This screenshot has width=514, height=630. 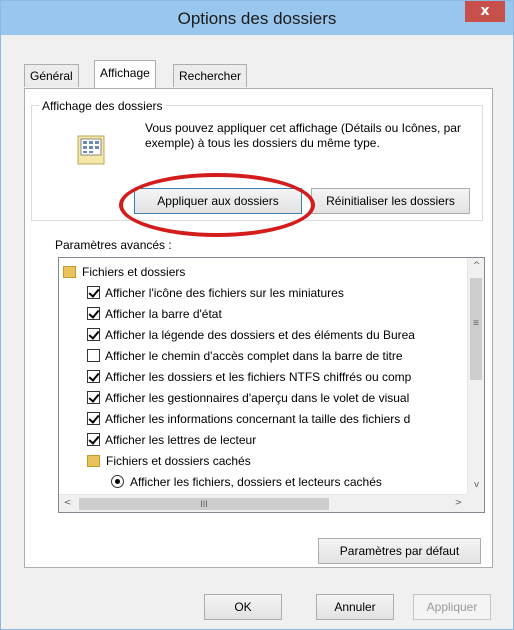 I want to click on vertical-scrollbar: ^ ≡ v, so click(x=475, y=376).